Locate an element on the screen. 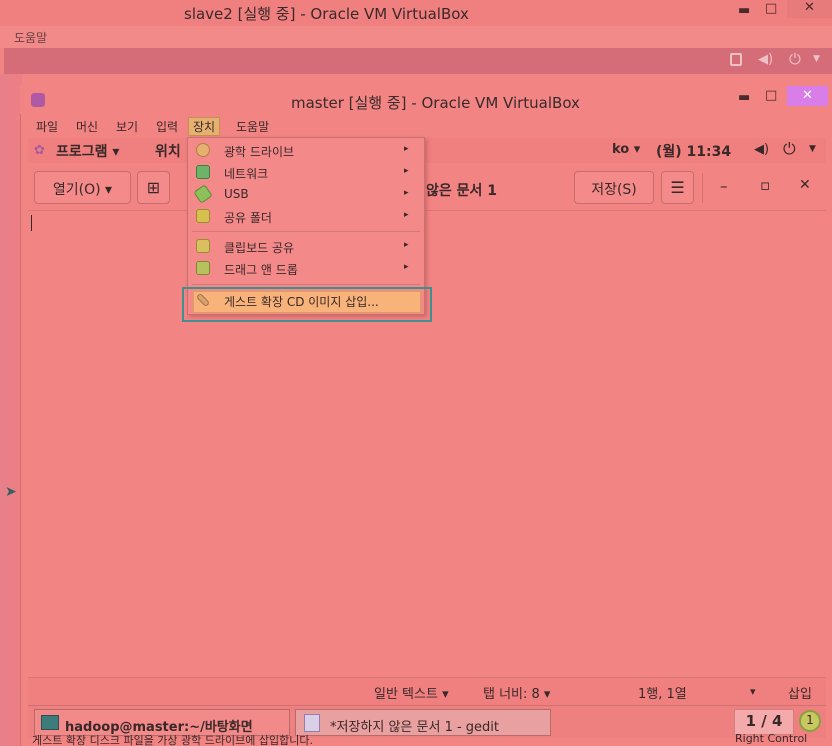 This screenshot has height=746, width=832. mouse-cursor-icon: ➤ is located at coordinates (11, 492).